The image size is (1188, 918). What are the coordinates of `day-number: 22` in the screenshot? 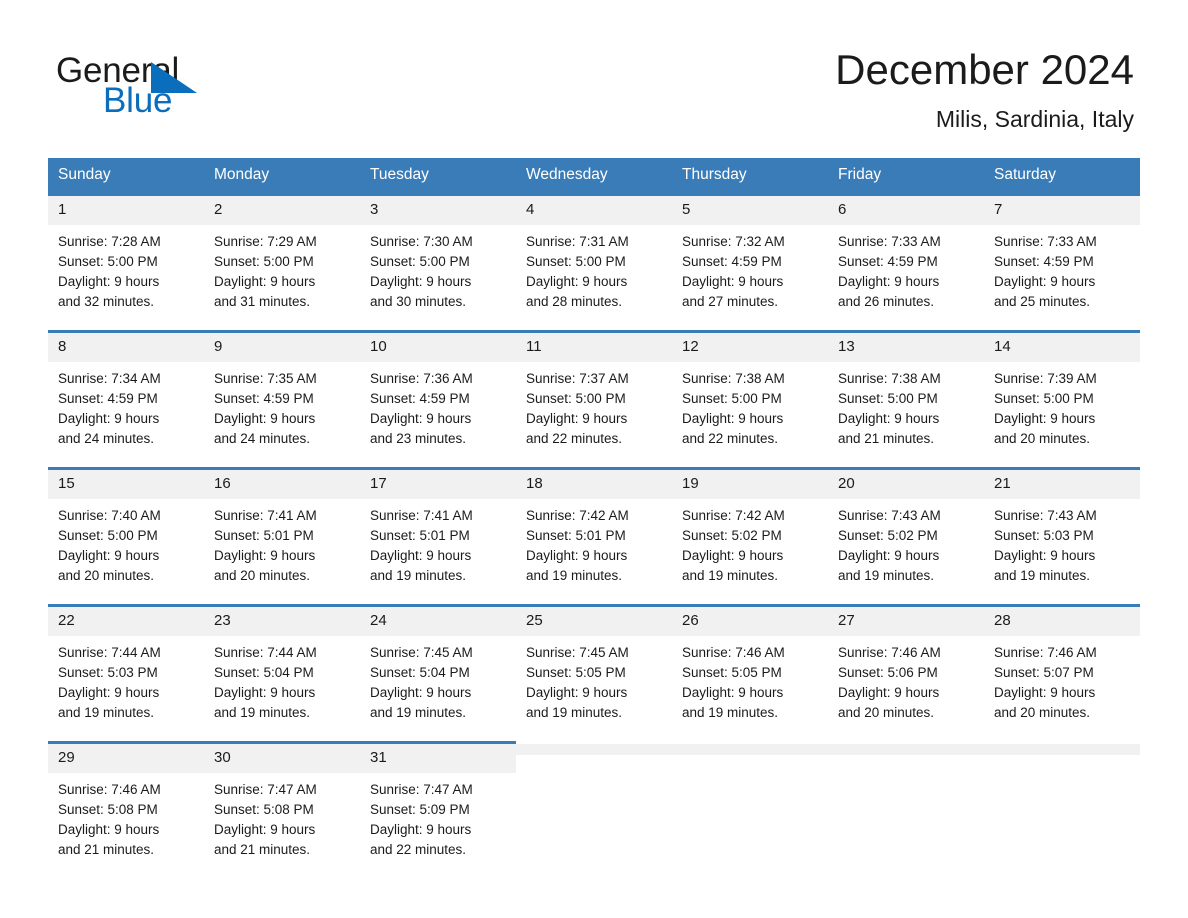 It's located at (126, 621).